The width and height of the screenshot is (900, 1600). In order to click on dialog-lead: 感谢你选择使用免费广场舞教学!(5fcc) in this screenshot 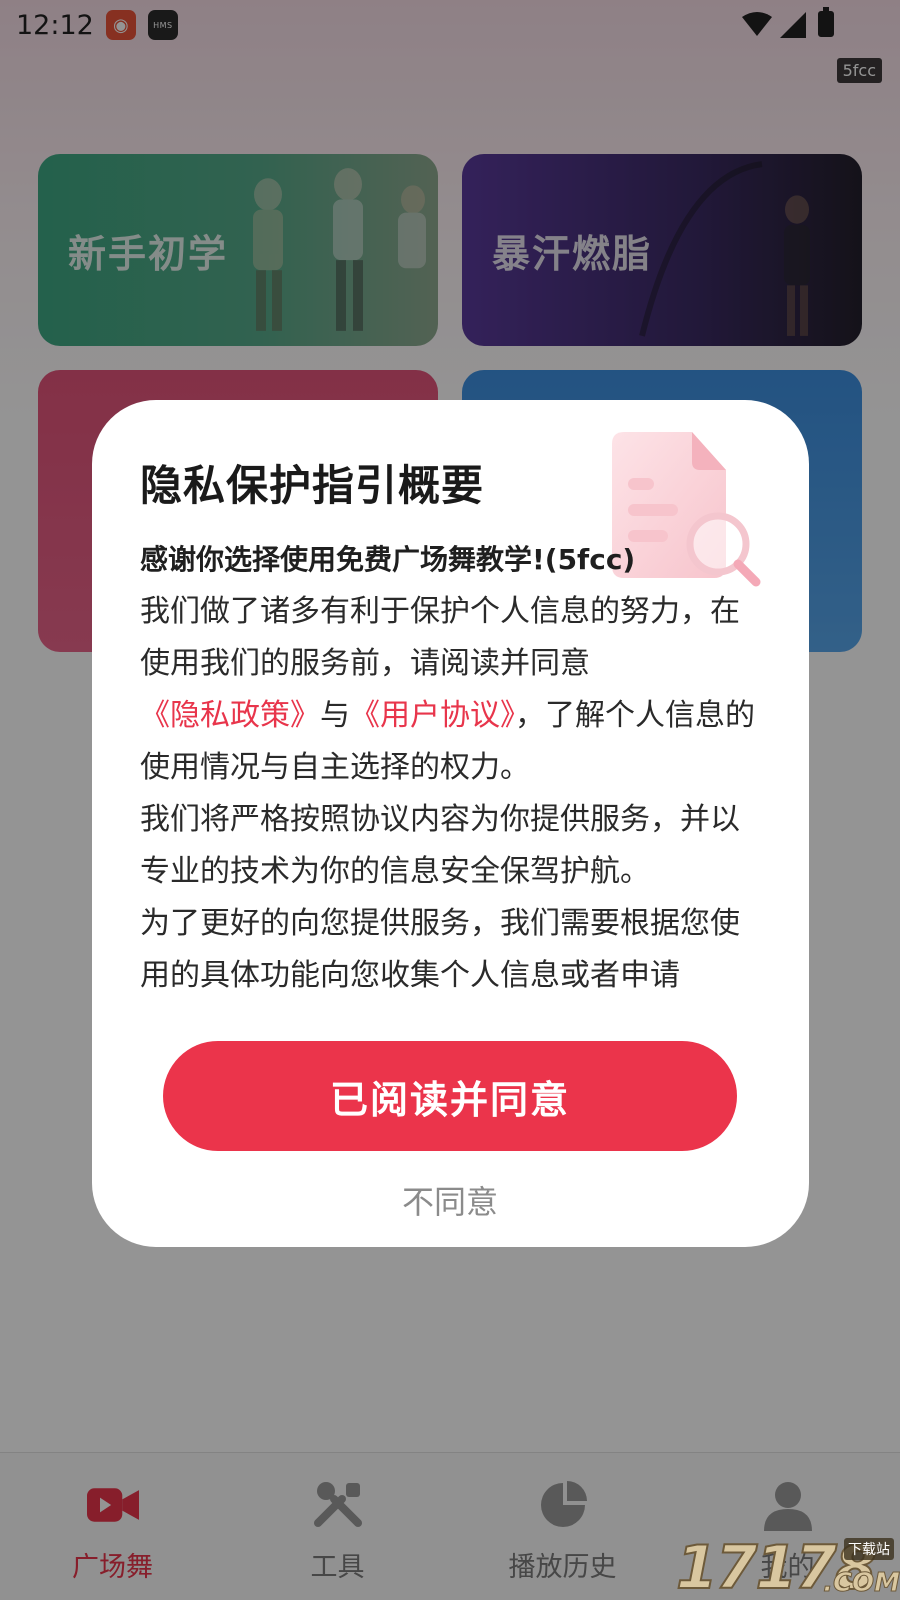, I will do `click(388, 559)`.